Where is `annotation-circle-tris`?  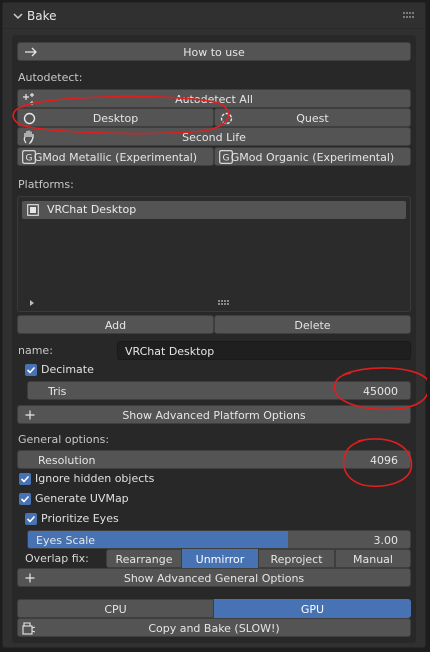
annotation-circle-tris is located at coordinates (380, 389).